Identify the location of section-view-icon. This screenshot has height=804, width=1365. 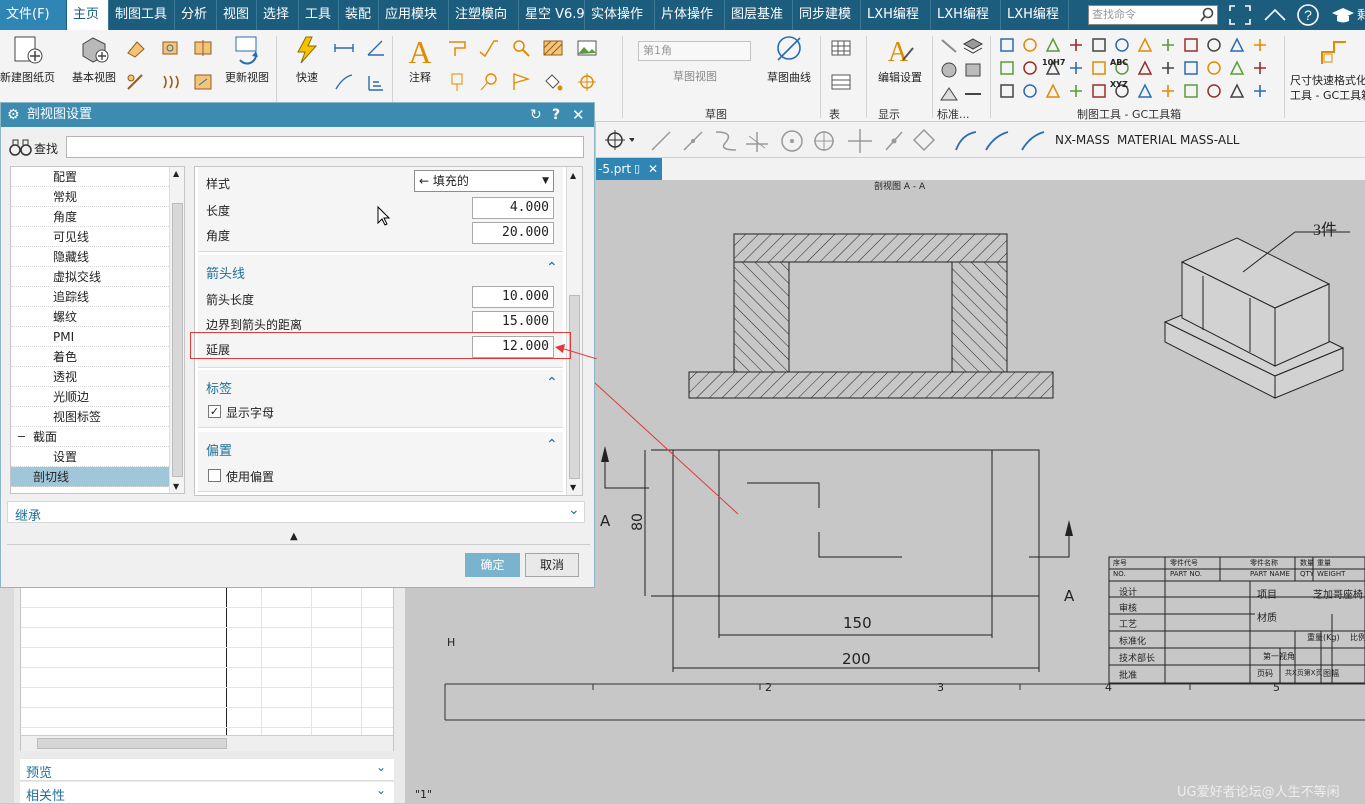
(203, 48).